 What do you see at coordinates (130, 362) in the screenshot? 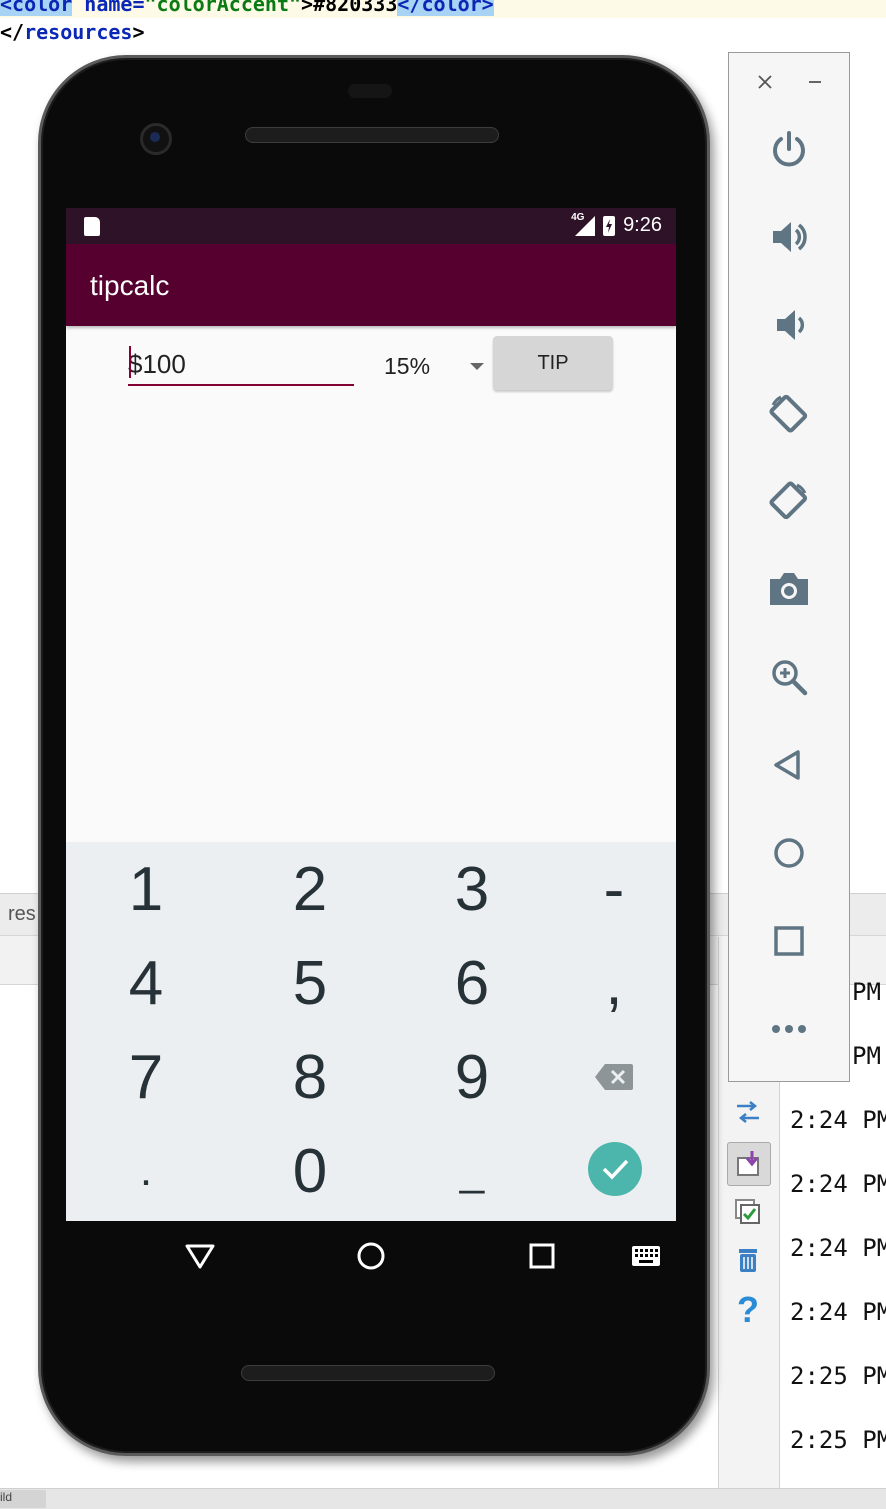
I see `text-cursor` at bounding box center [130, 362].